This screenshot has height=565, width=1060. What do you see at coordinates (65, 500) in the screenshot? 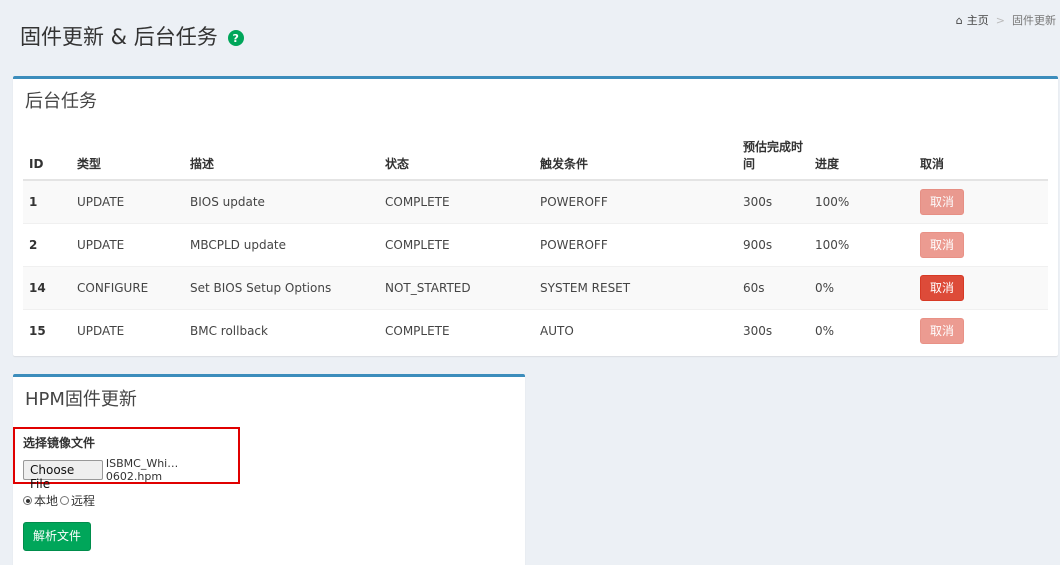
I see `radio-remote` at bounding box center [65, 500].